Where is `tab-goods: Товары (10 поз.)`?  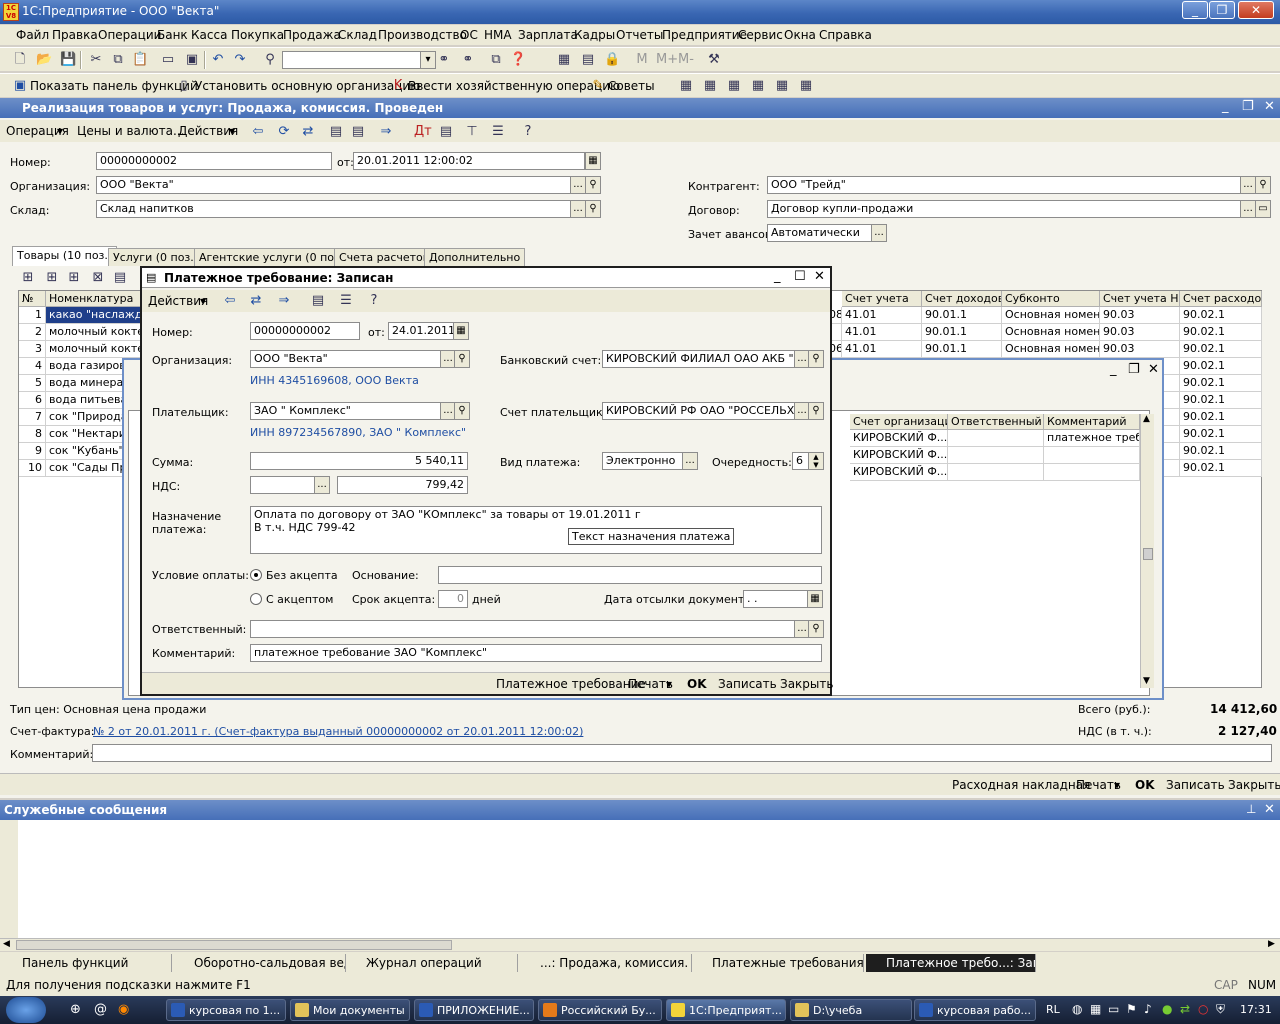 tab-goods: Товары (10 поз.) is located at coordinates (65, 256).